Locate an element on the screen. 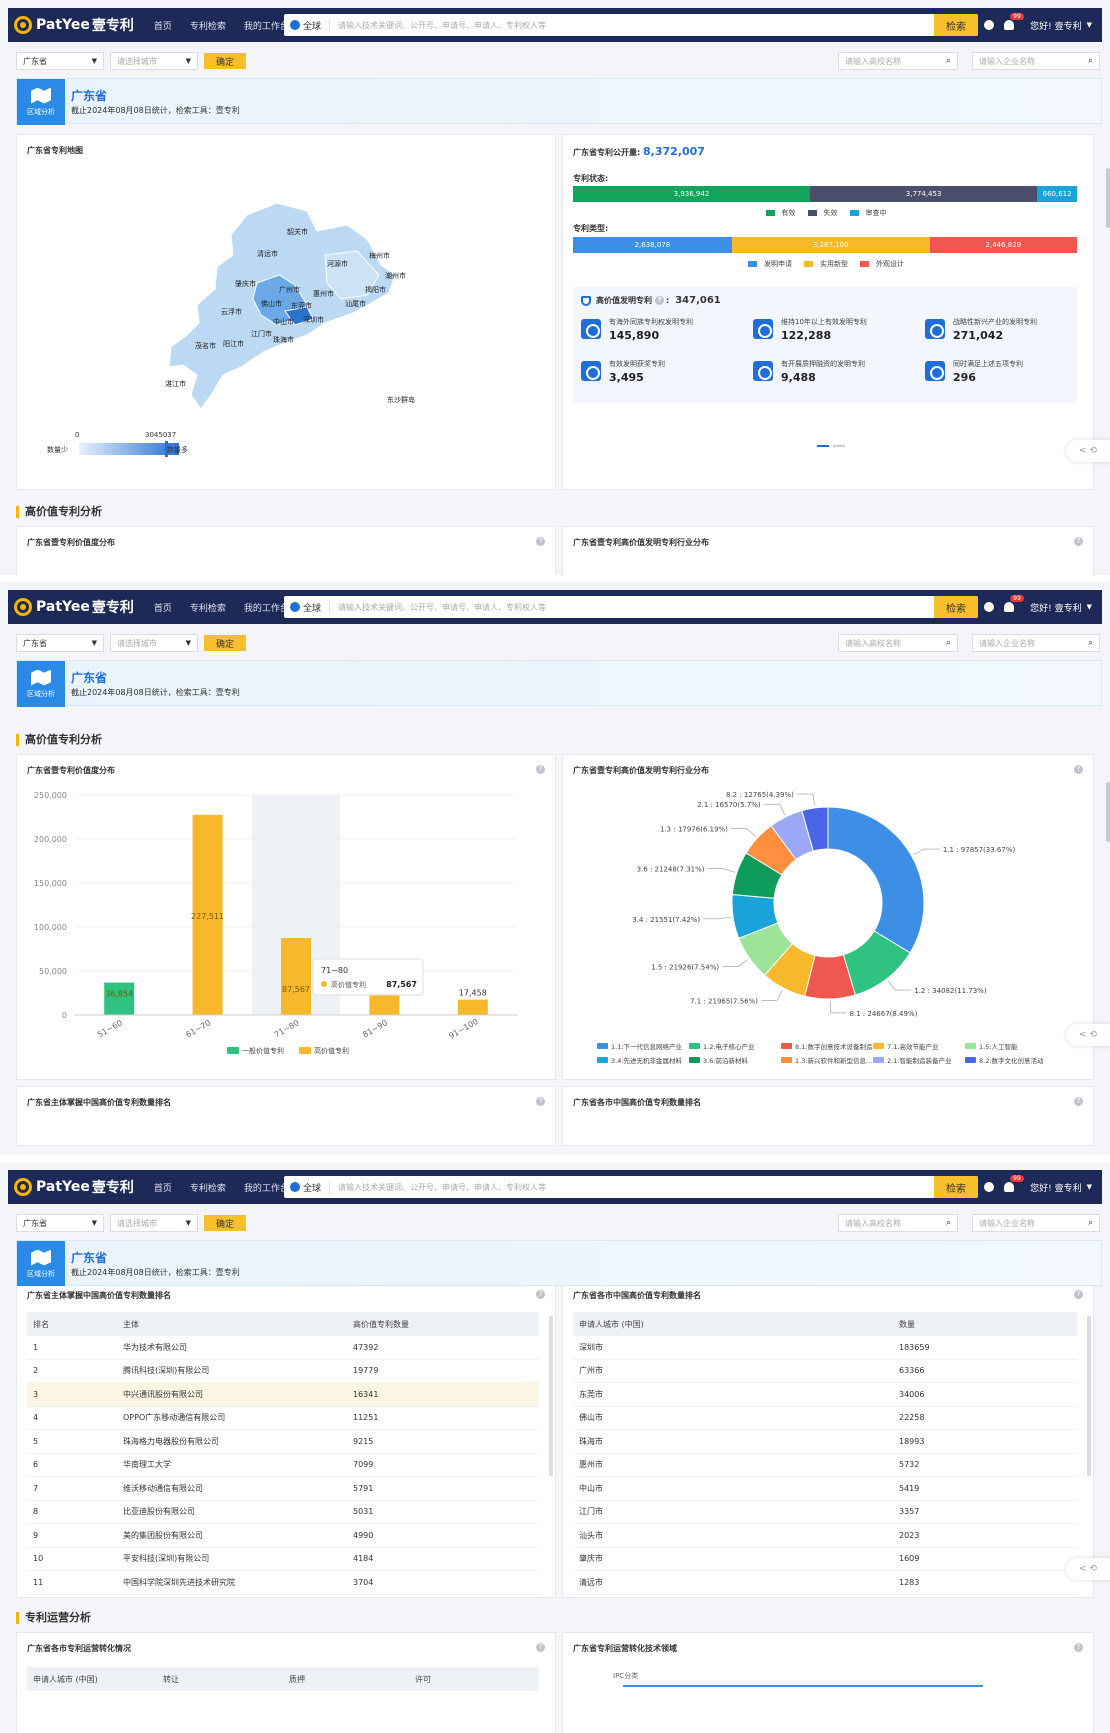  bar-segment: 3,287,100 is located at coordinates (830, 245).